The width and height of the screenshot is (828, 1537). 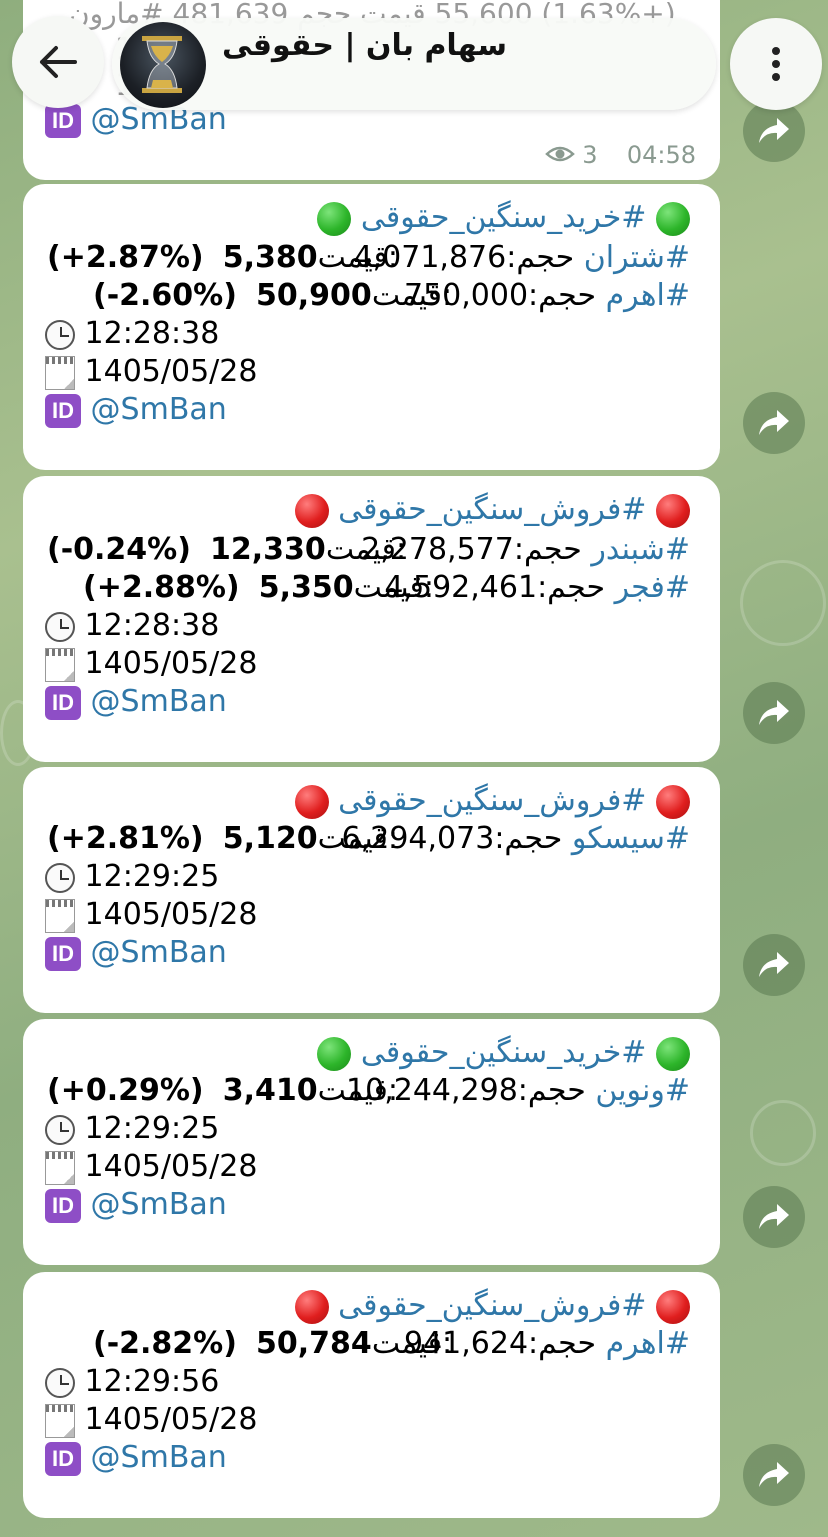 What do you see at coordinates (418, 838) in the screenshot?
I see `volume-value: 6,294,073` at bounding box center [418, 838].